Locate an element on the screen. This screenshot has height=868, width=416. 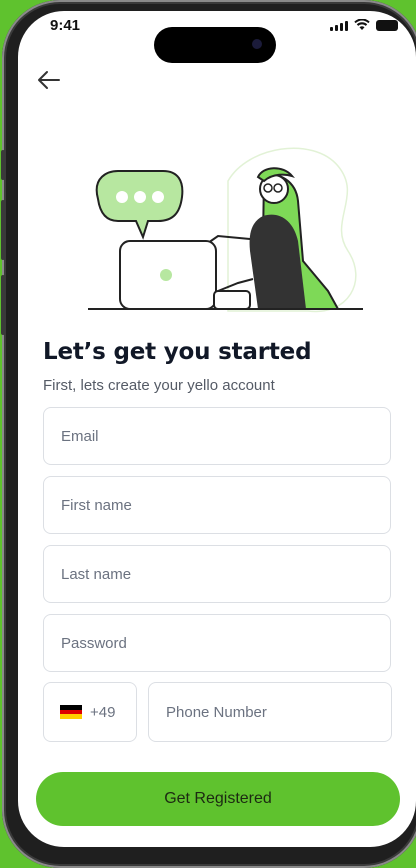
status-time: 9:41 is located at coordinates (65, 25).